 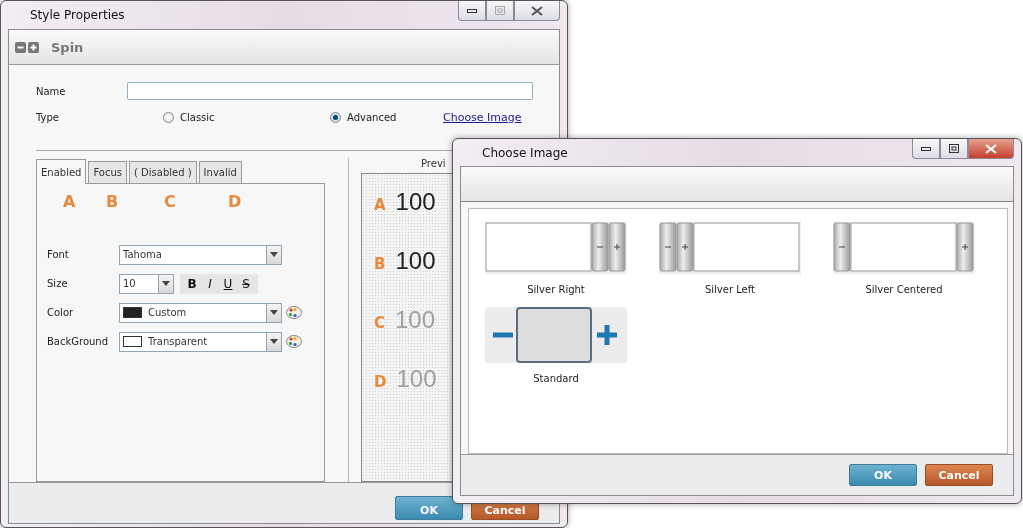 I want to click on cancel-button: Cancel, so click(x=959, y=475).